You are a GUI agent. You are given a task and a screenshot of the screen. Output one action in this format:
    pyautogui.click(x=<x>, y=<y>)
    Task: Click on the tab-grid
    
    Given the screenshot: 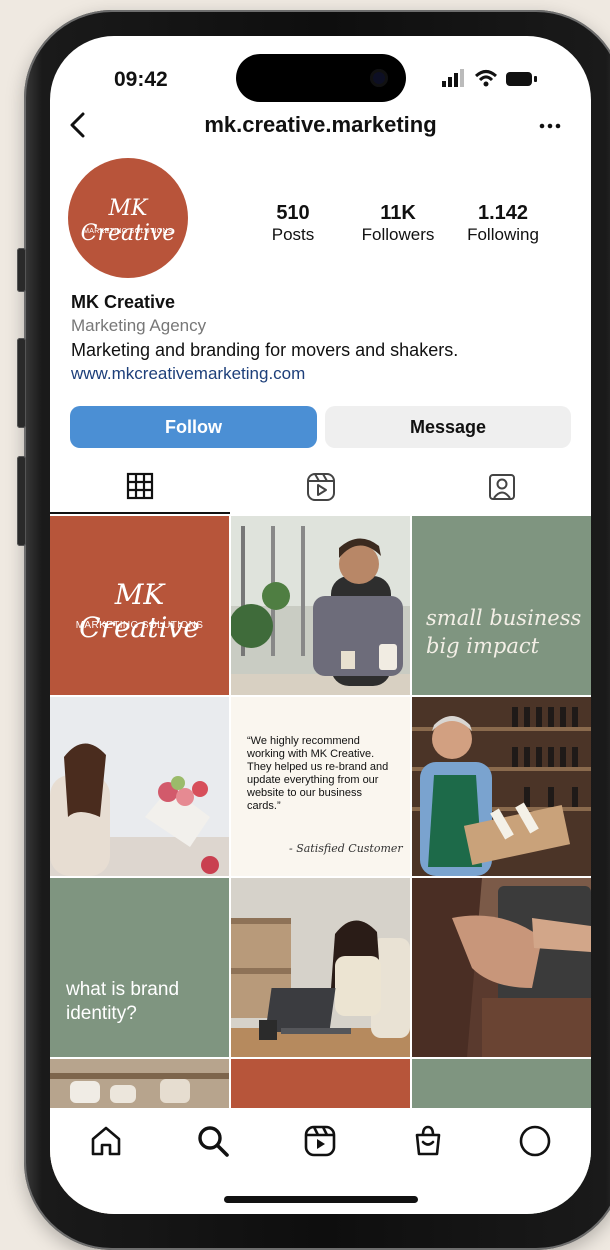 What is the action you would take?
    pyautogui.click(x=140, y=491)
    